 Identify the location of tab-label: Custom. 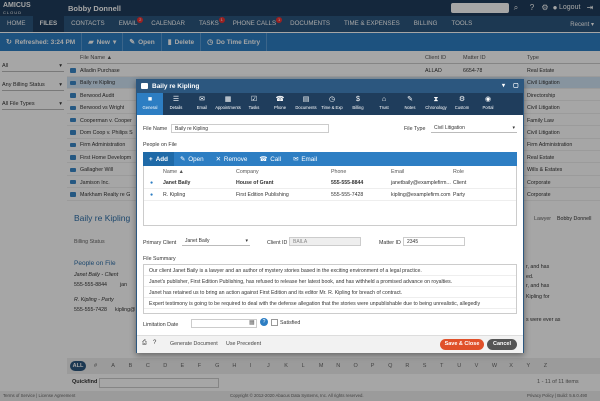
(462, 107).